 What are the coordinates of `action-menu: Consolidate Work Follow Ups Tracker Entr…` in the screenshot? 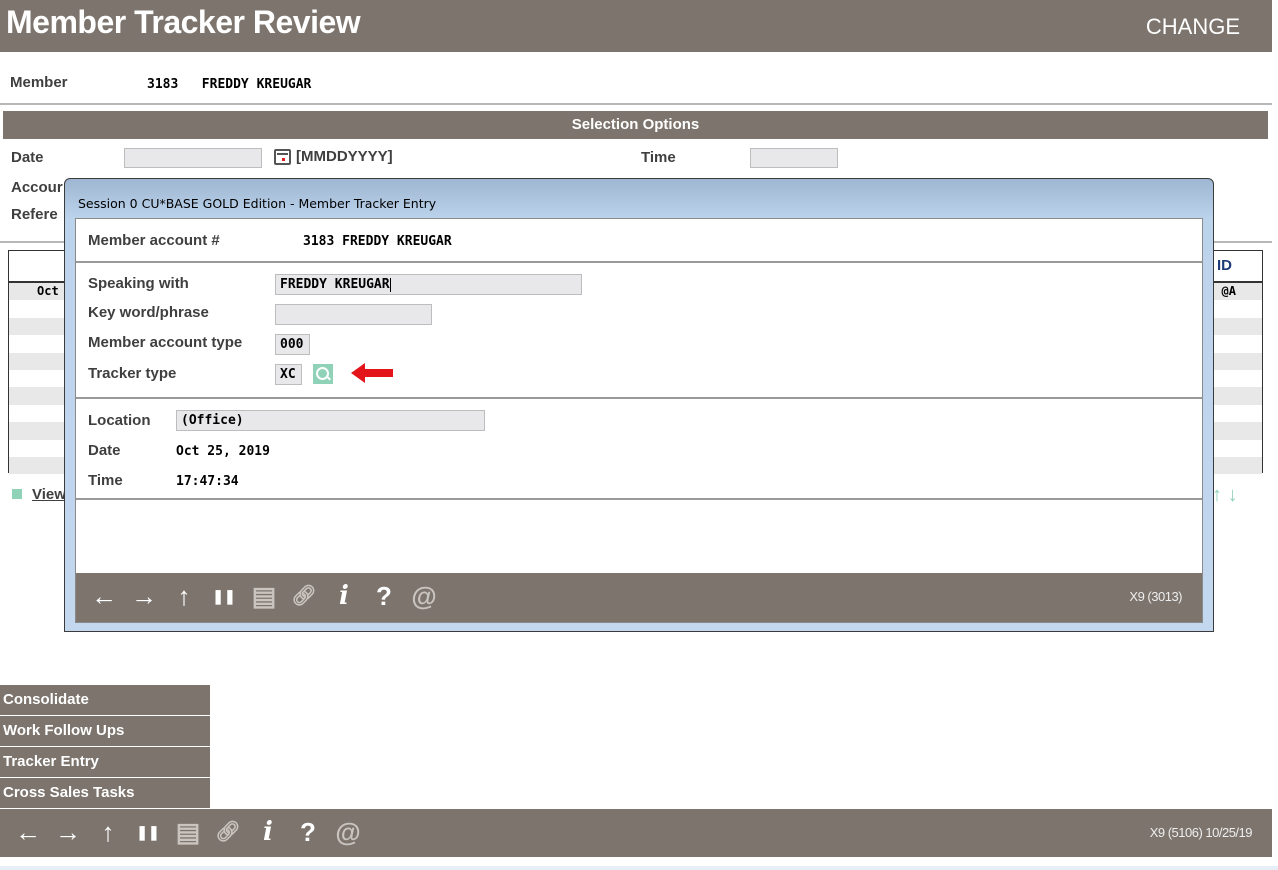 It's located at (105, 747).